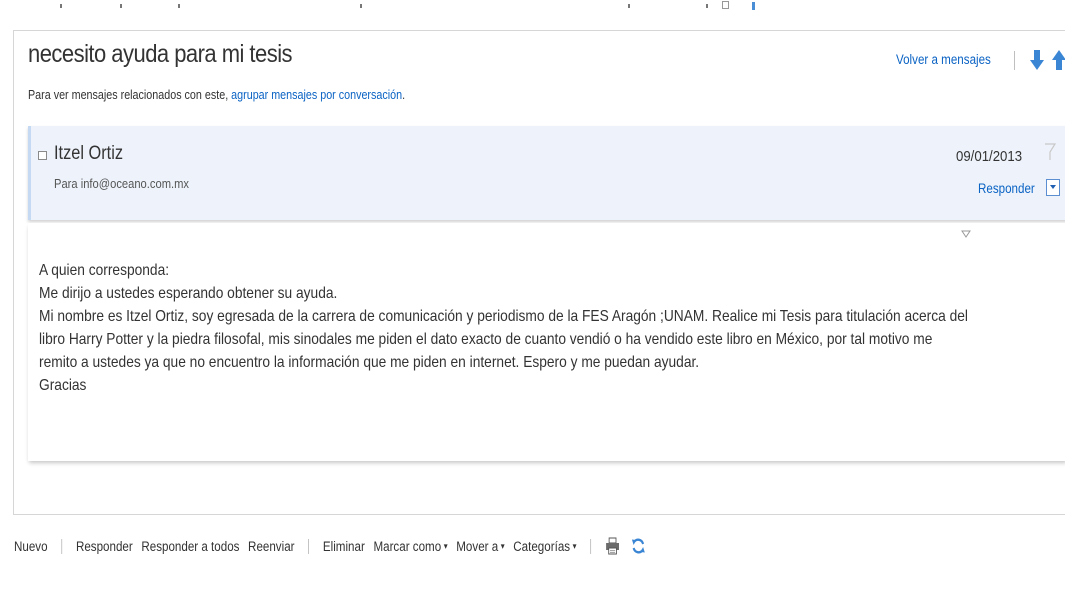 The image size is (1065, 594). I want to click on forward-button: Reenviar, so click(271, 546).